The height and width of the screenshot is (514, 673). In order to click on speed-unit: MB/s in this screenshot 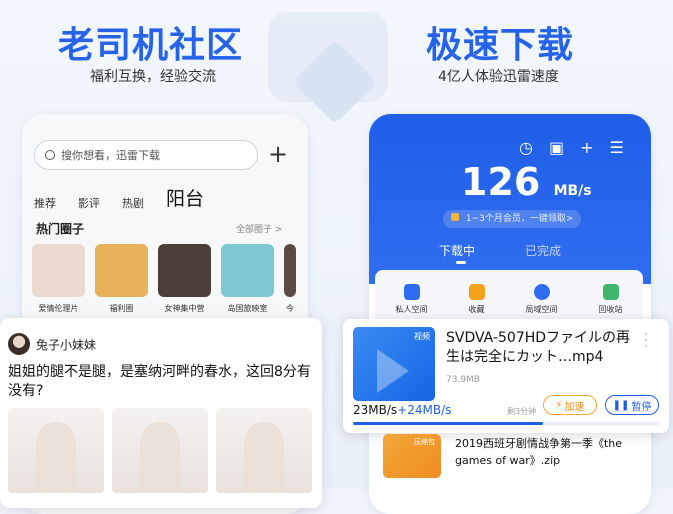, I will do `click(572, 191)`.